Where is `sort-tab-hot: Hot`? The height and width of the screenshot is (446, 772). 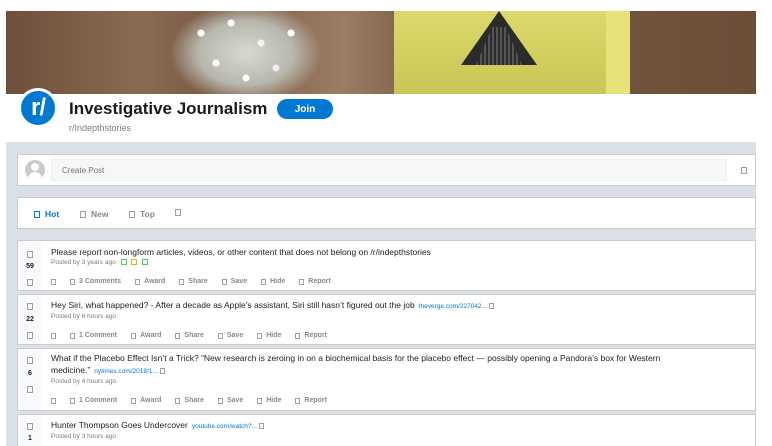
sort-tab-hot: Hot is located at coordinates (46, 214).